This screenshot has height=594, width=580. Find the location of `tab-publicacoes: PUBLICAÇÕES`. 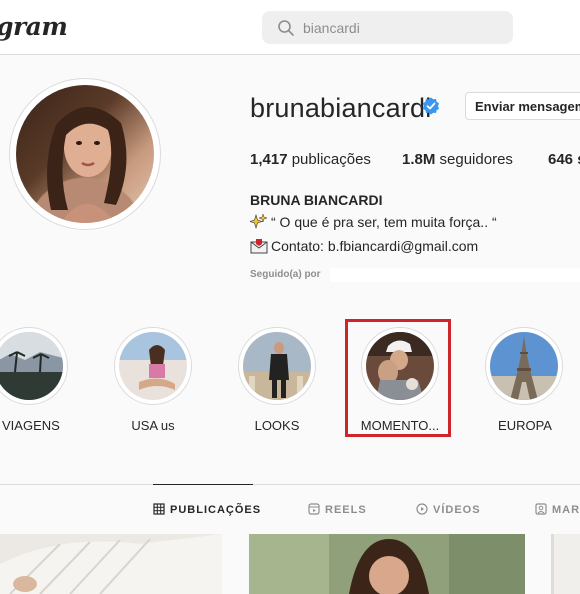

tab-publicacoes: PUBLICAÇÕES is located at coordinates (207, 509).